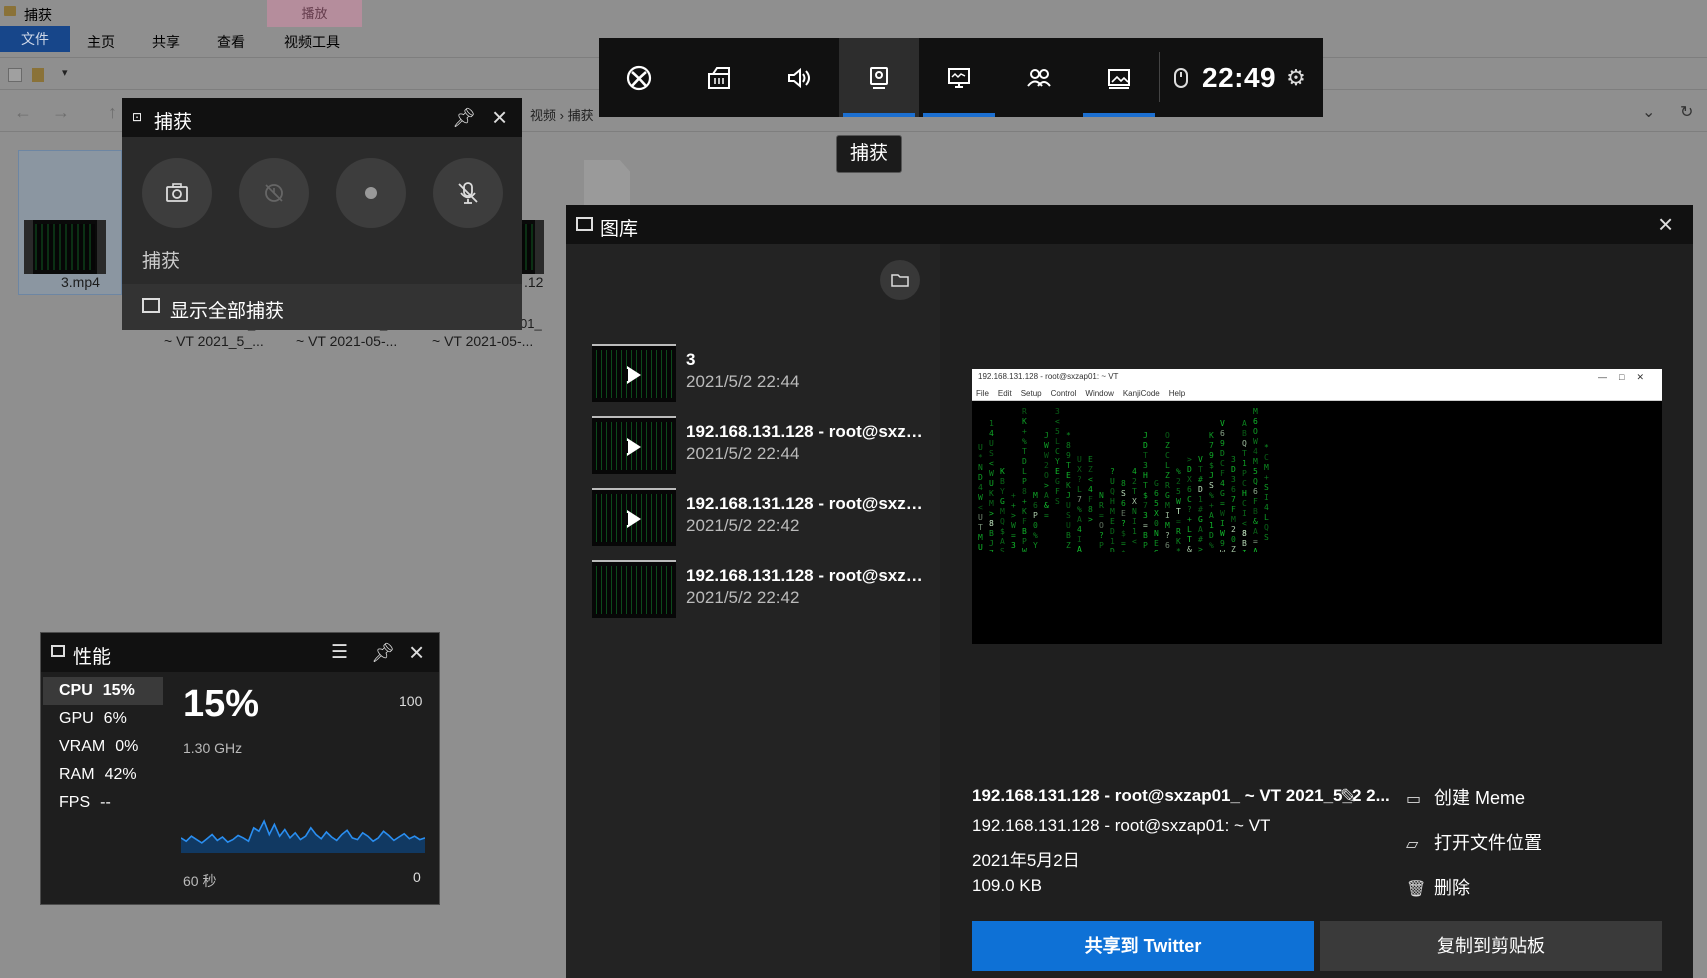 The image size is (1707, 978). I want to click on gallery-header: 图库 ×, so click(1129, 224).